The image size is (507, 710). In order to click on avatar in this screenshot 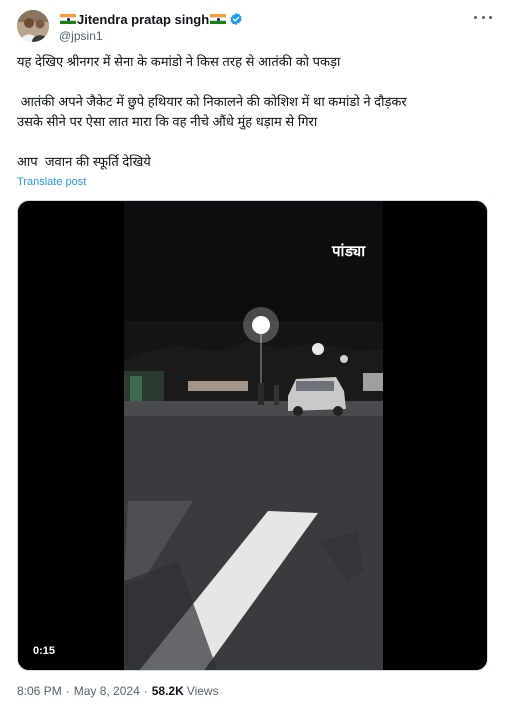, I will do `click(33, 26)`.